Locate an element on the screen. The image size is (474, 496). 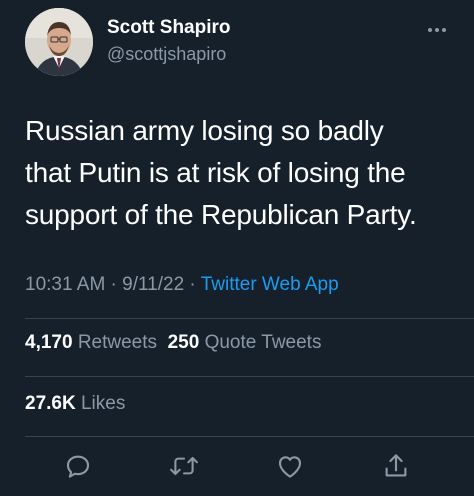
tweet-text-line: that Putin is at risk of losing the is located at coordinates (215, 172).